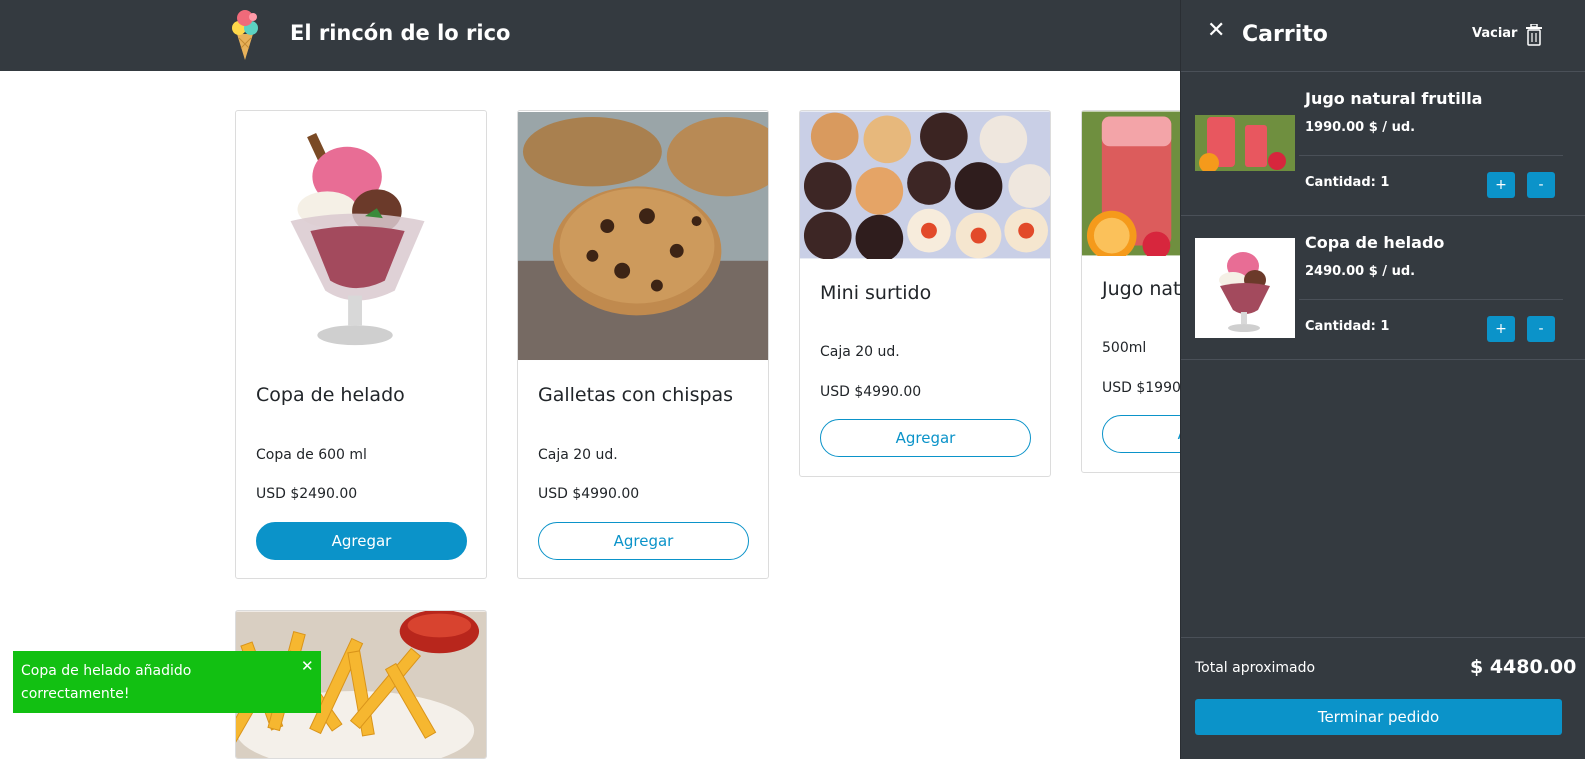 The height and width of the screenshot is (759, 1585). What do you see at coordinates (311, 455) in the screenshot?
I see `product-description: Copa de 600 ml` at bounding box center [311, 455].